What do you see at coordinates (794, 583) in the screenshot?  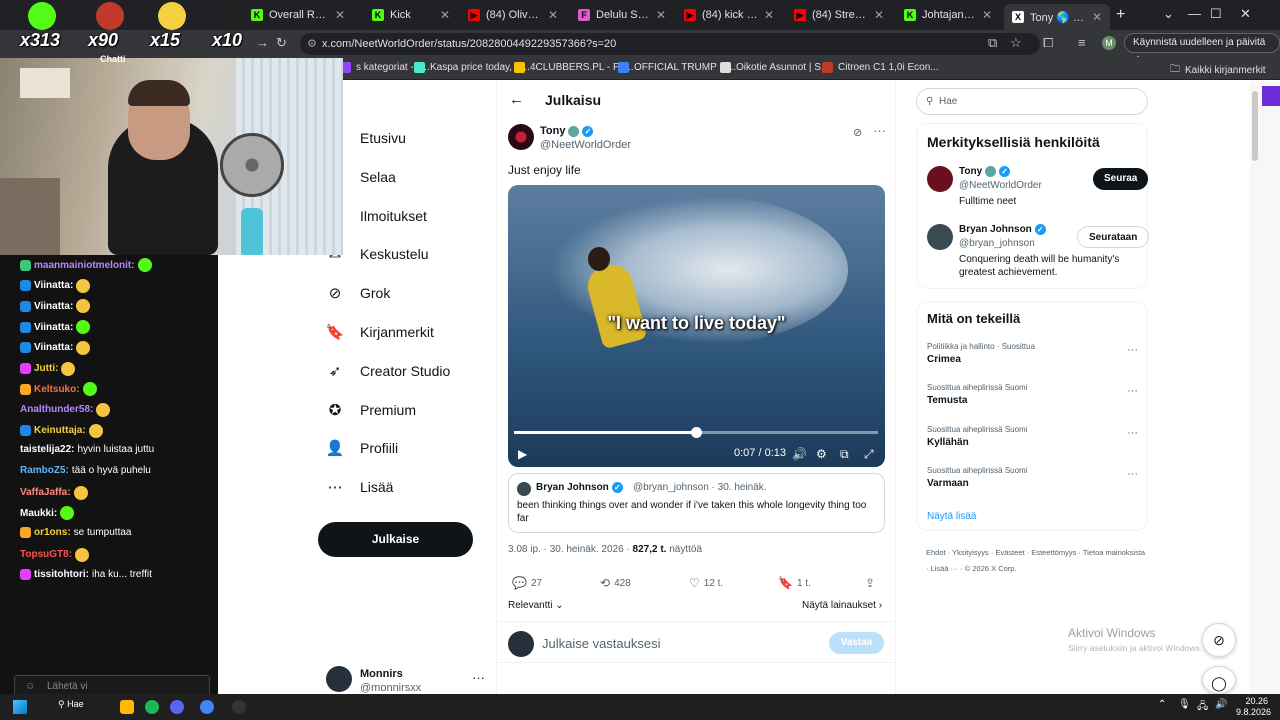 I see `bookmark-button: 🔖 1 t.` at bounding box center [794, 583].